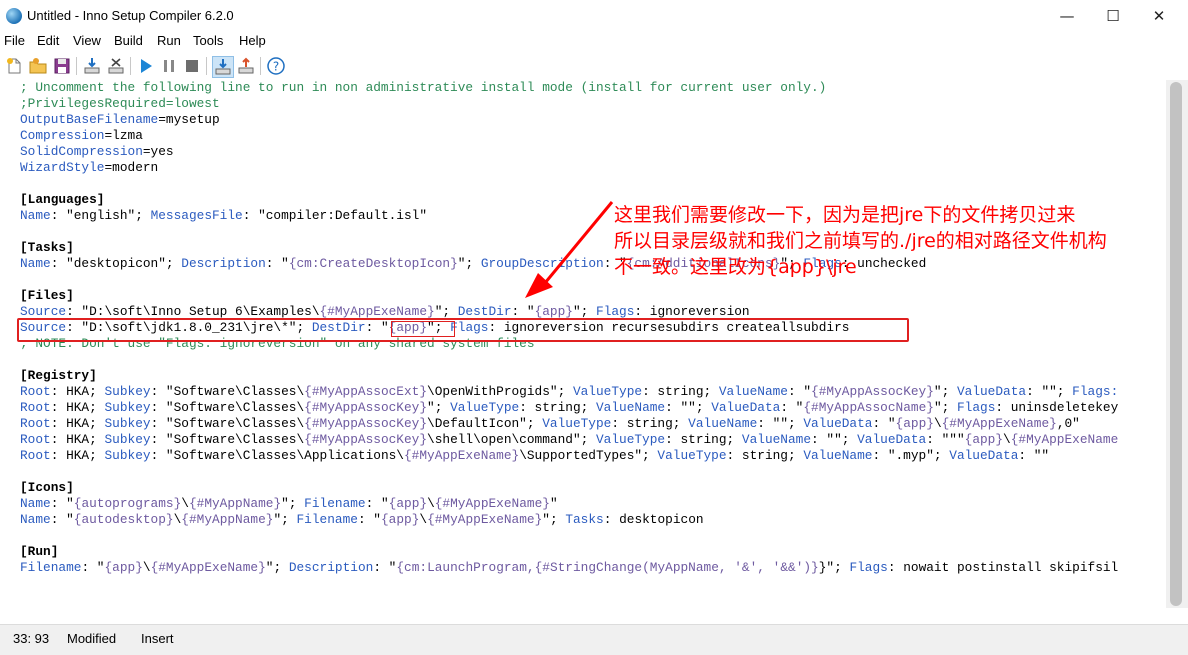 The image size is (1188, 655). I want to click on terminate-icon, so click(192, 66).